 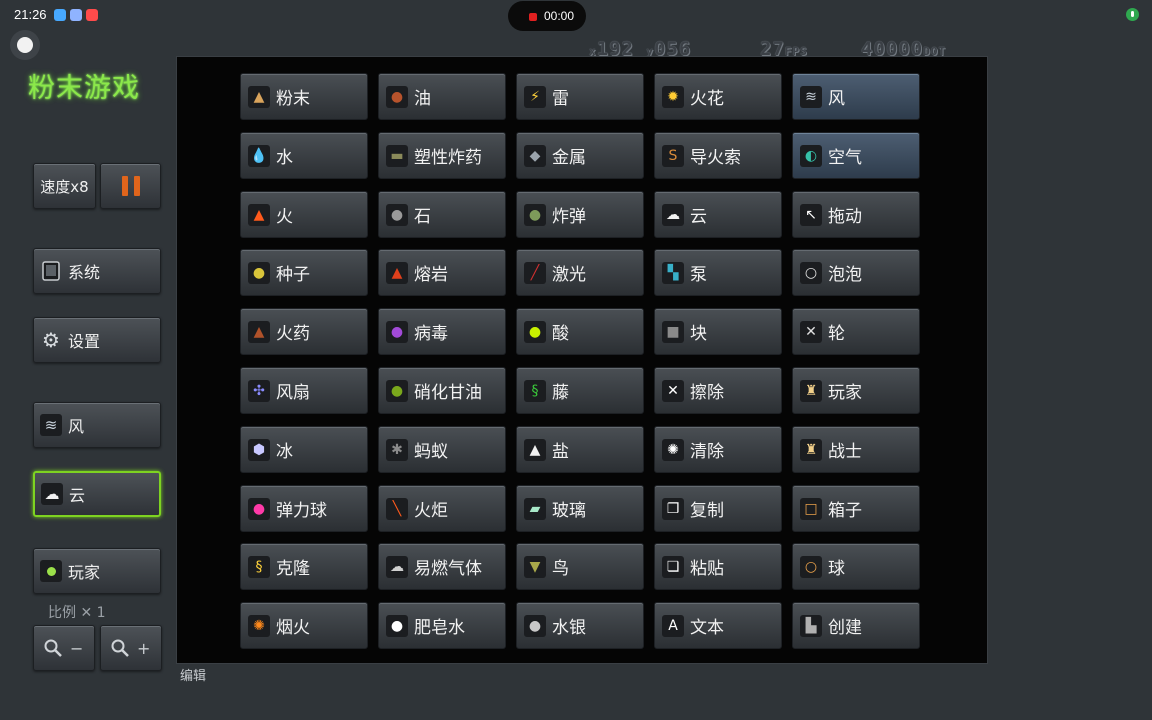 I want to click on torch-icon: ╲, so click(x=397, y=508).